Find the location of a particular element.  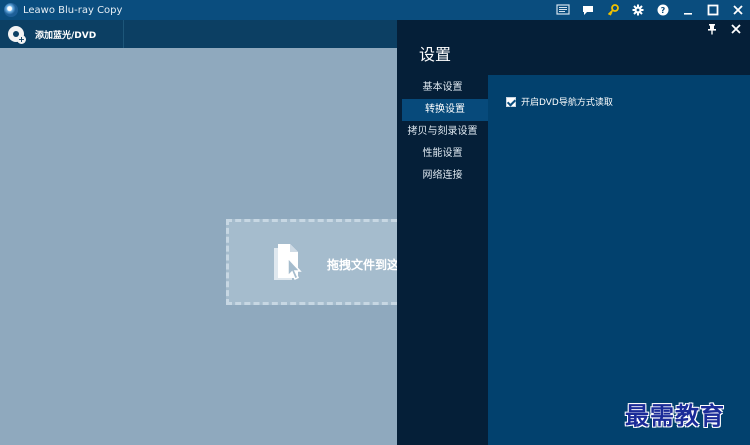

plus-icon: + is located at coordinates (21, 39).